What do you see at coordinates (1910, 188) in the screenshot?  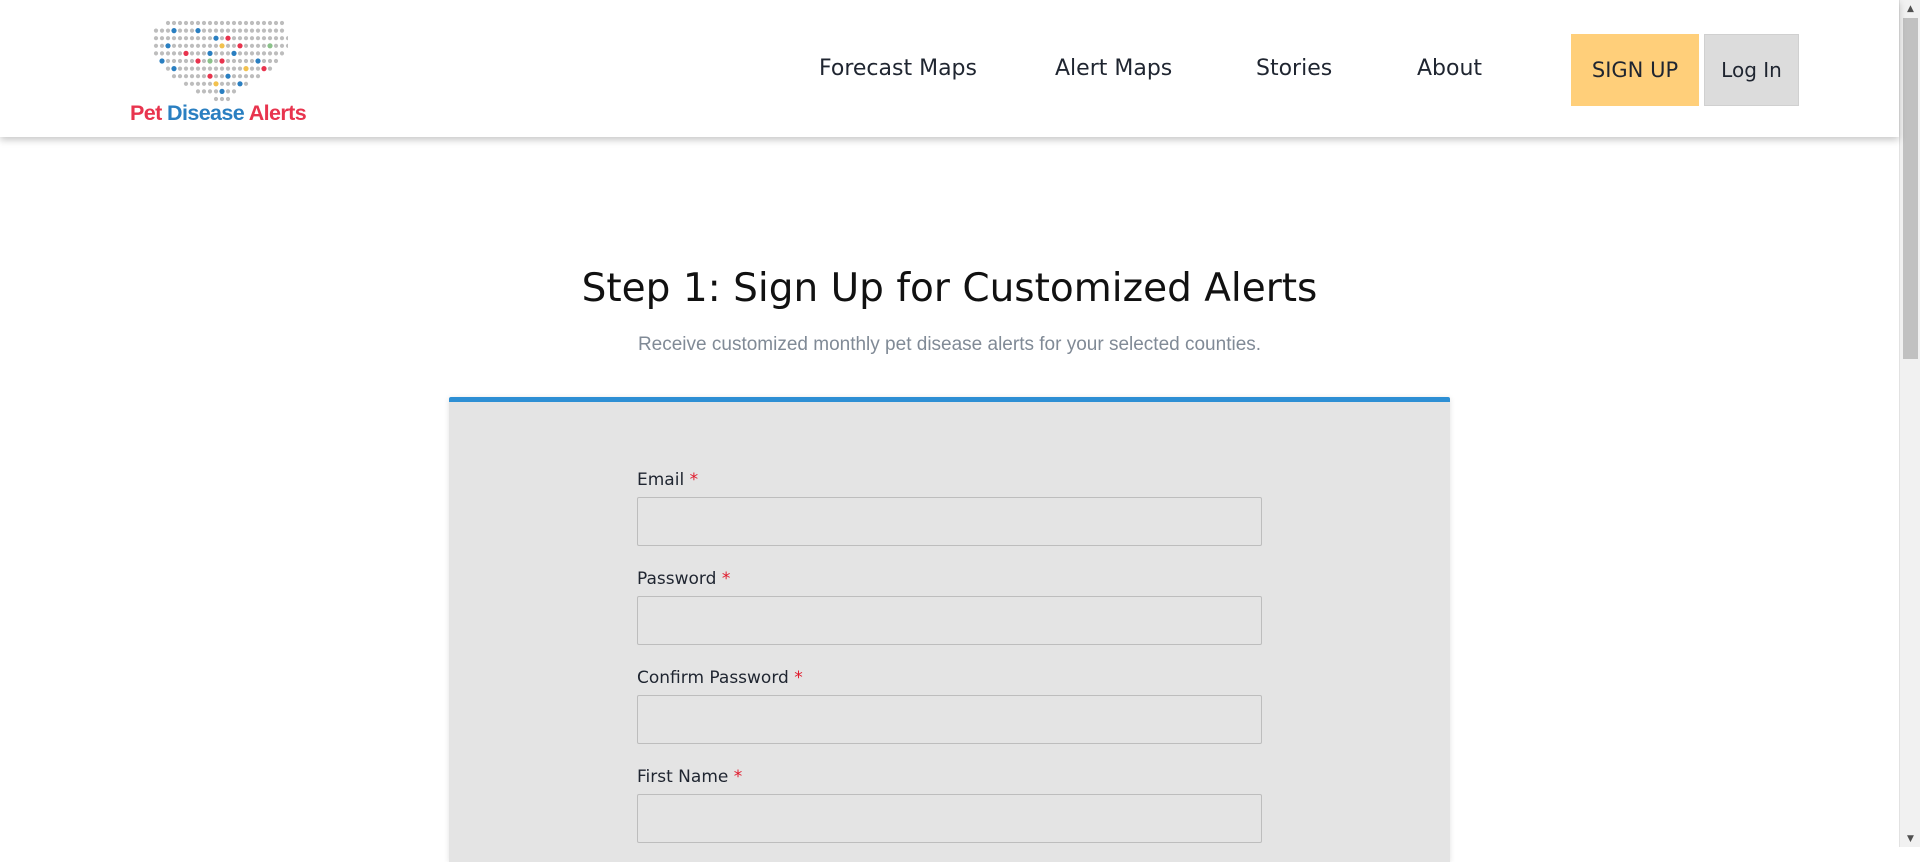 I see `scrollbar-thumb` at bounding box center [1910, 188].